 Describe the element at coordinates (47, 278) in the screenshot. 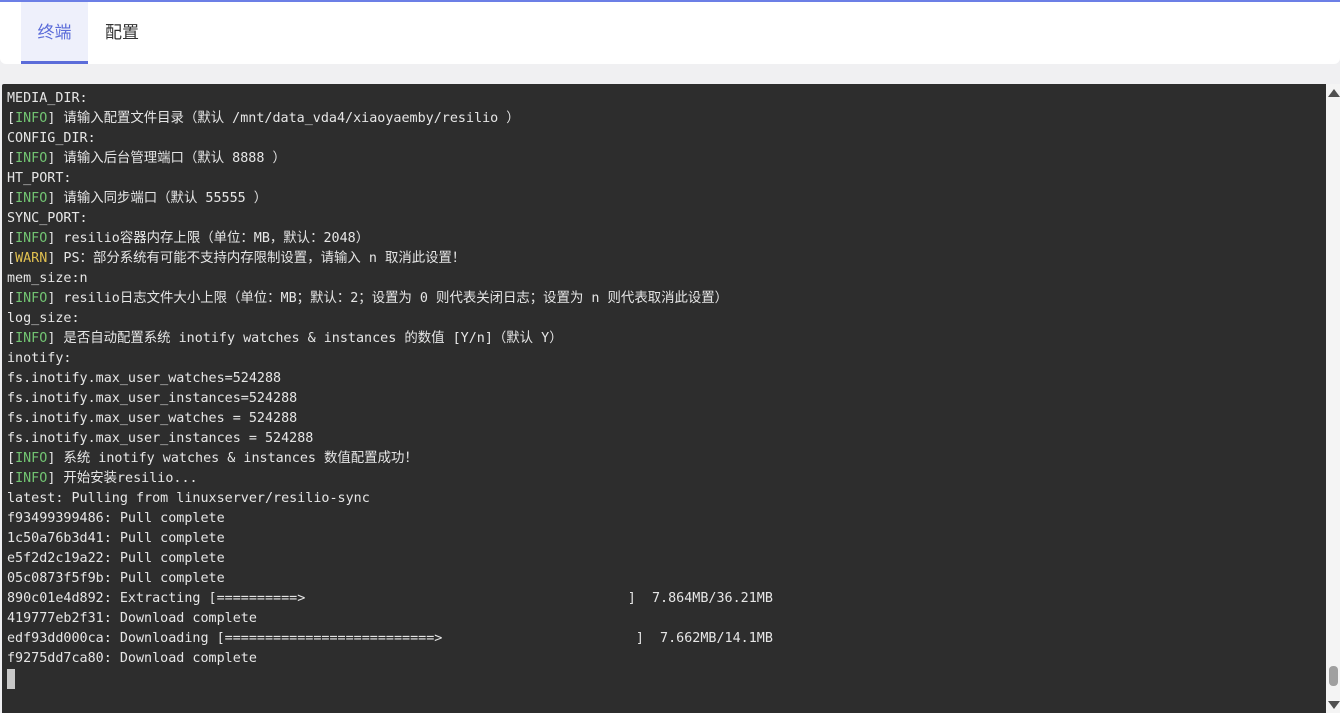

I see `terminal-line-text: mem_size:n` at that location.